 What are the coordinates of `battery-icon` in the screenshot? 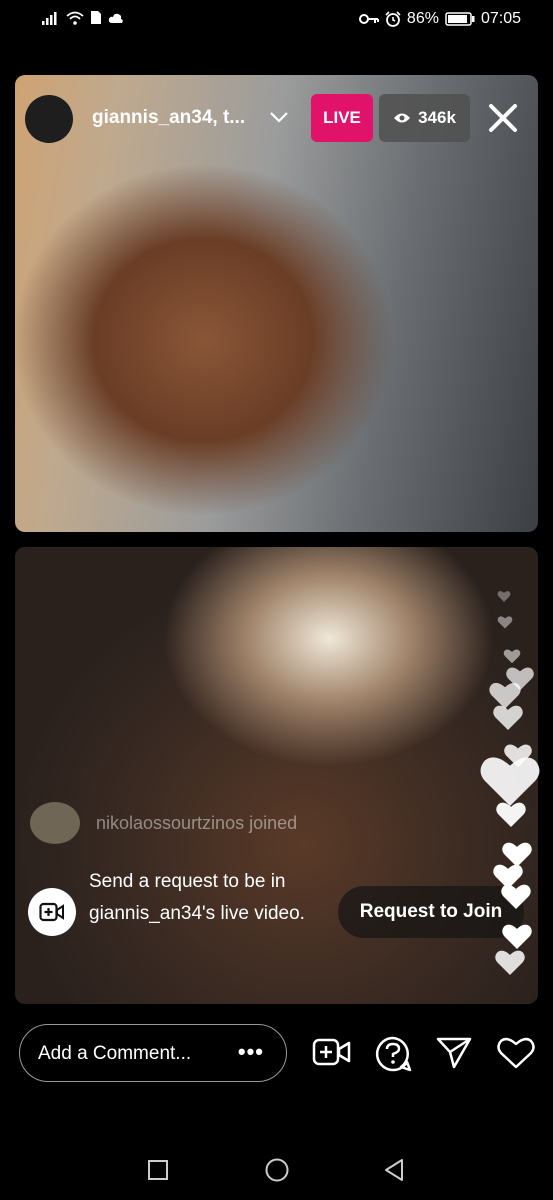 It's located at (460, 19).